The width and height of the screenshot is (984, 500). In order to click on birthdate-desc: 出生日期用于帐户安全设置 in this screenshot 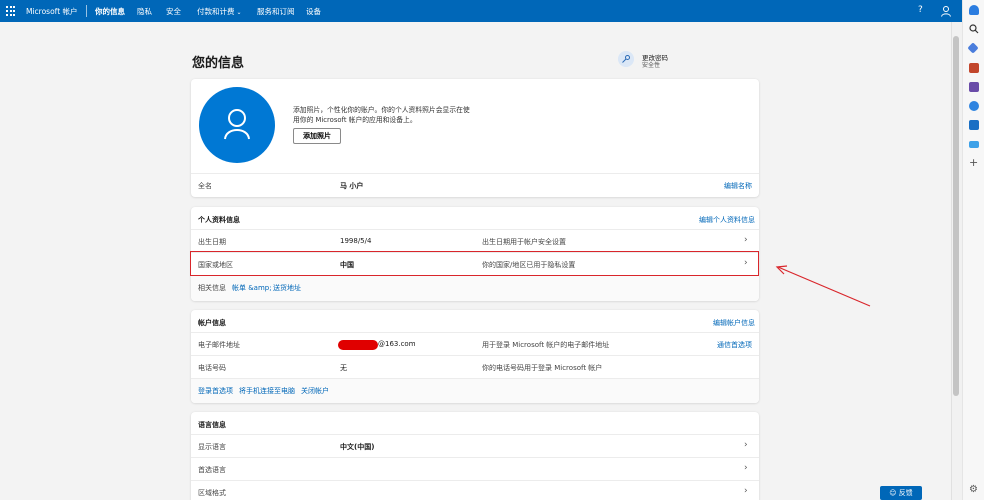, I will do `click(524, 242)`.